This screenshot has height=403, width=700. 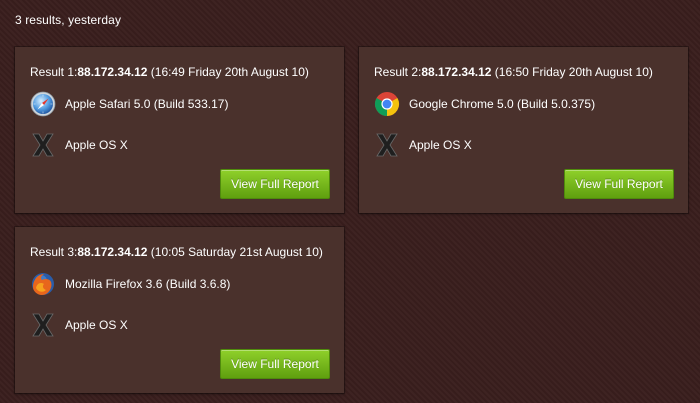 I want to click on browser-name: Apple Safari 5.0 (Build 533.17), so click(x=147, y=104).